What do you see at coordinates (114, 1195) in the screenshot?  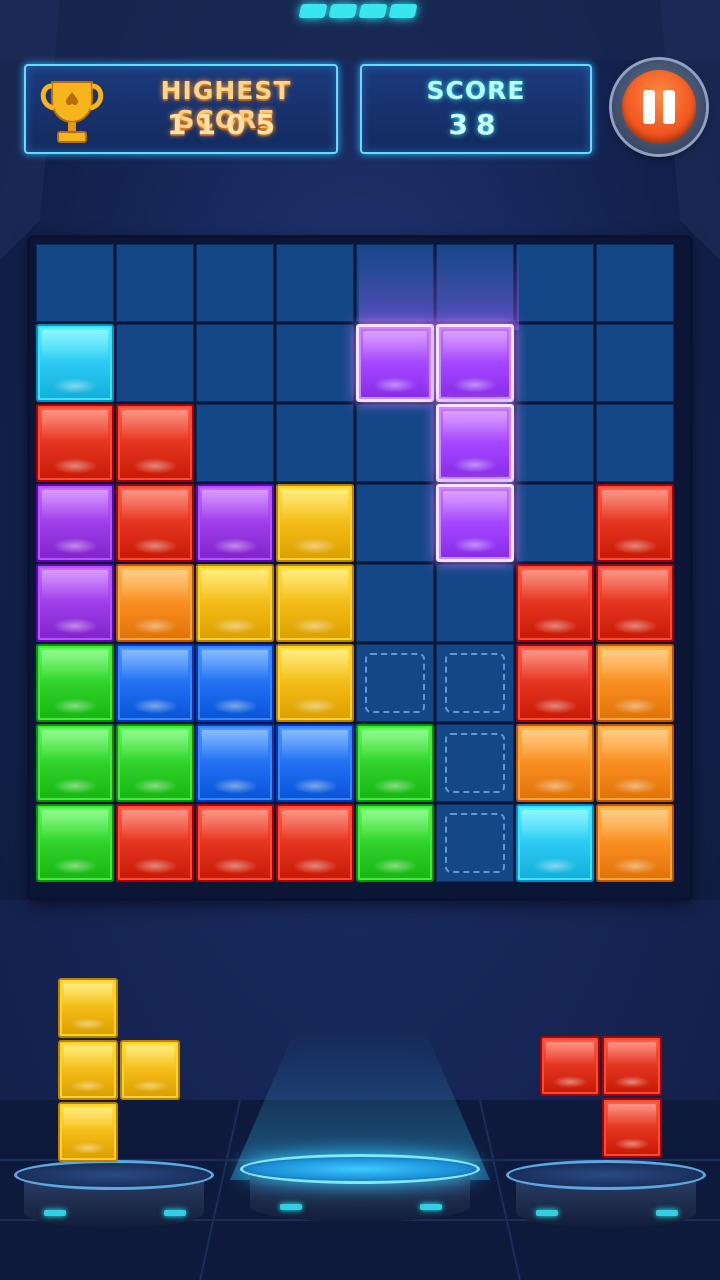 I see `pedestal-left` at bounding box center [114, 1195].